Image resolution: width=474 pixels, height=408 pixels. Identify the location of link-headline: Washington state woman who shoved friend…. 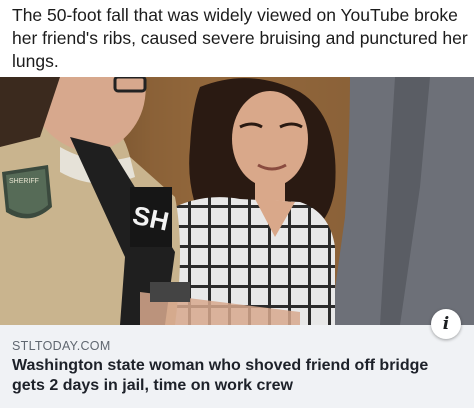
(238, 376).